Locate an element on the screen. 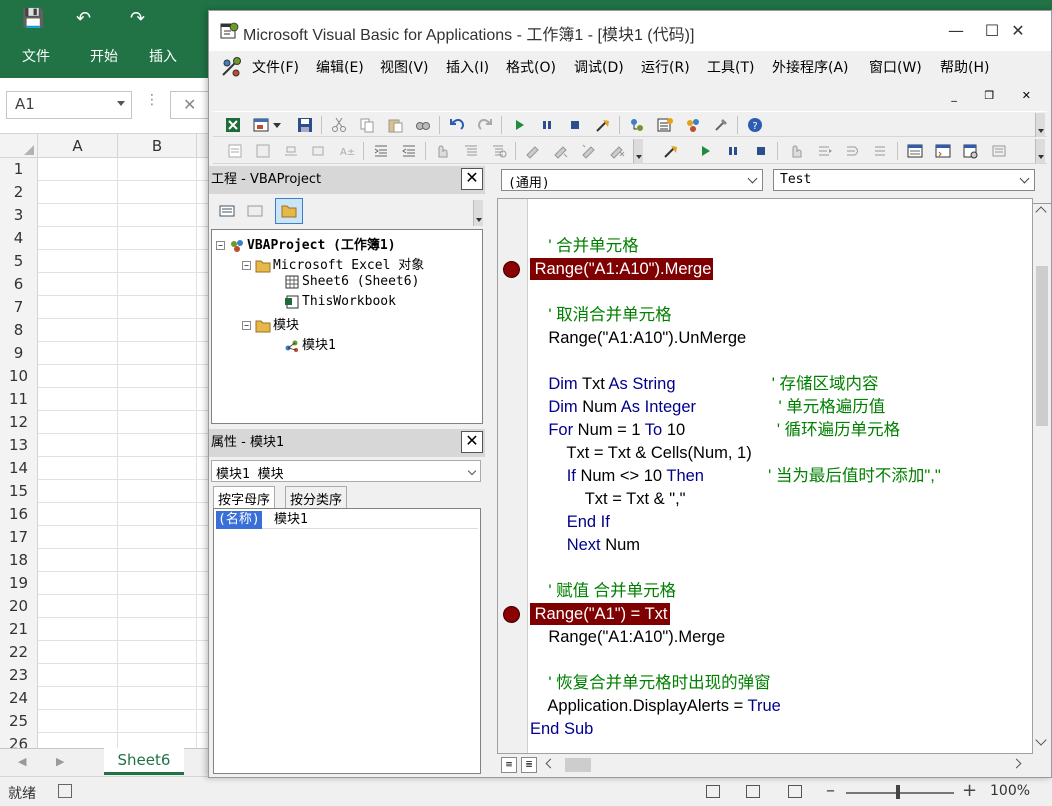 This screenshot has height=806, width=1052. row-header: 16 is located at coordinates (19, 514).